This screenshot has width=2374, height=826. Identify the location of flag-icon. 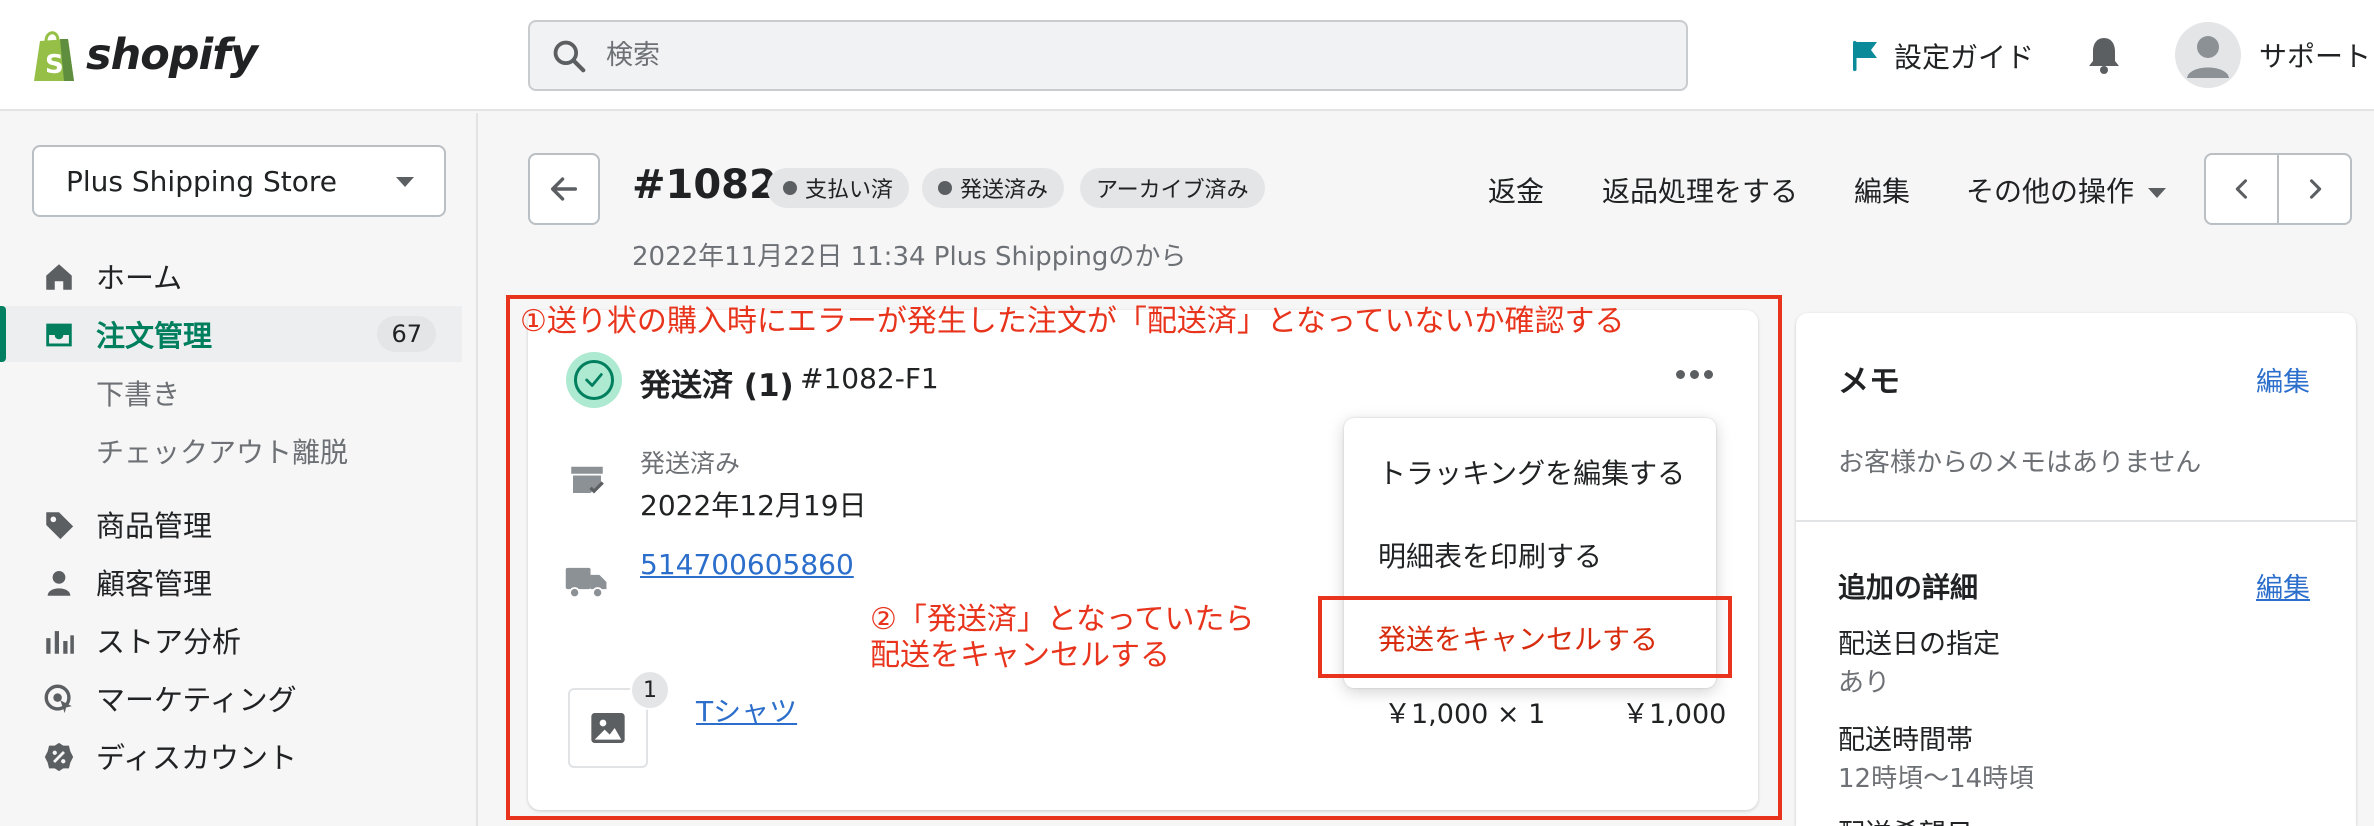
(1865, 56).